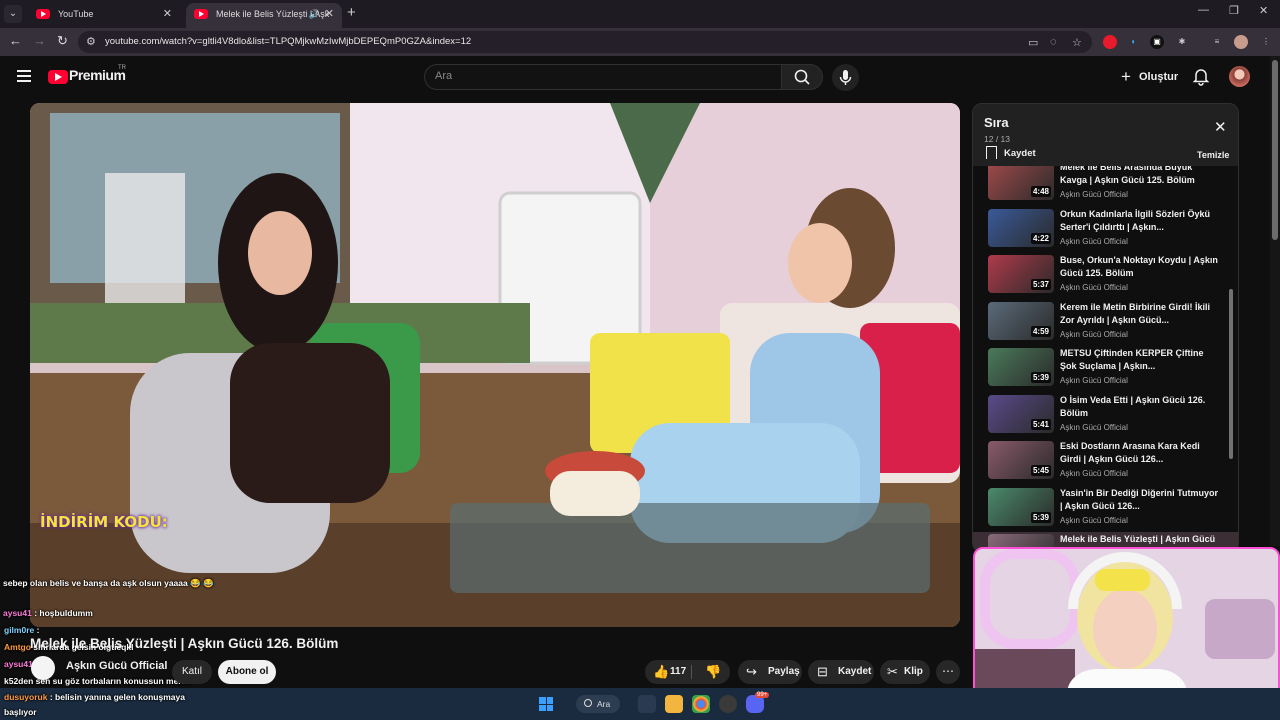 The width and height of the screenshot is (1280, 720). Describe the element at coordinates (201, 14) in the screenshot. I see `youtube-favicon-icon` at that location.